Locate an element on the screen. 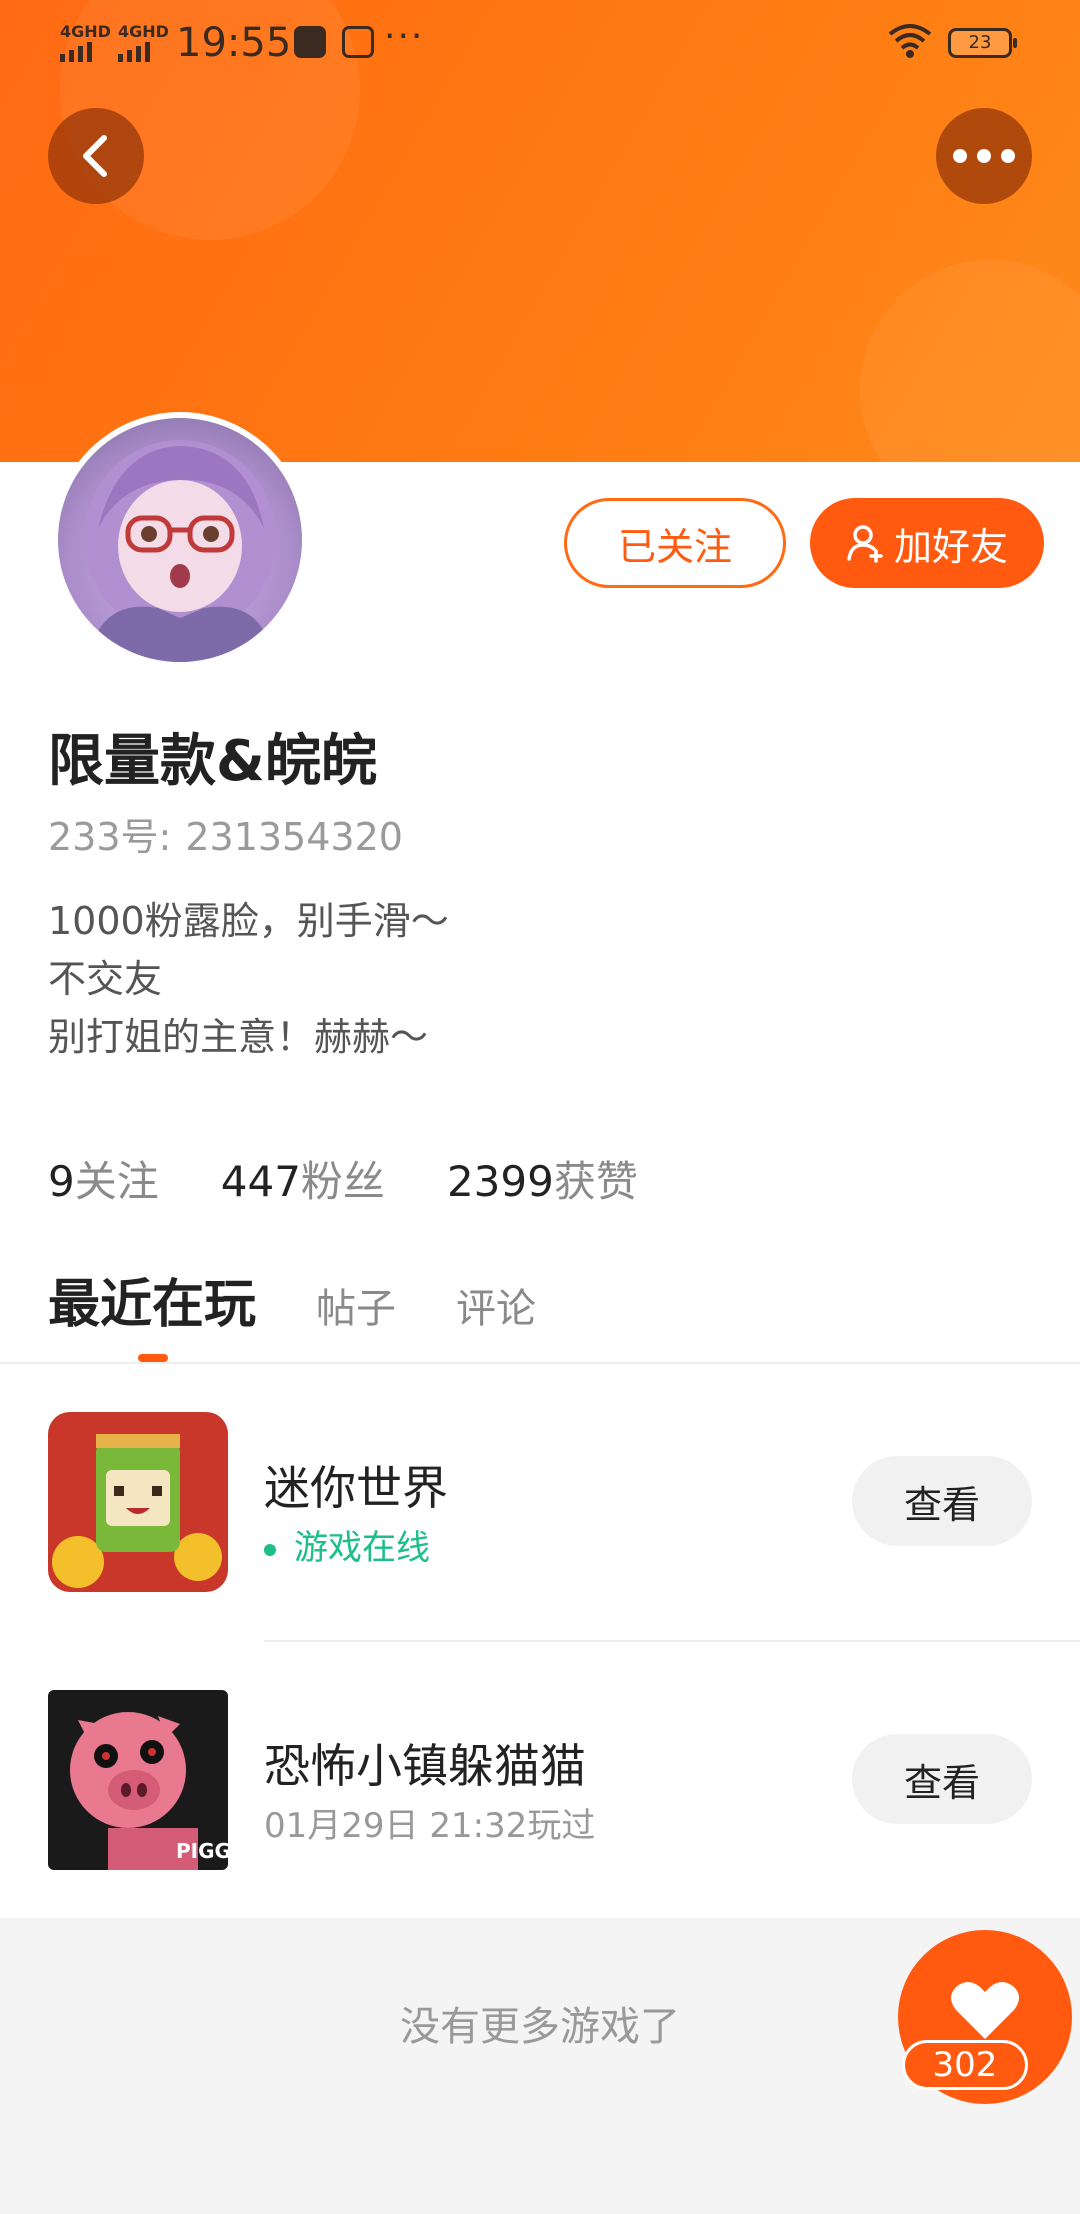 The height and width of the screenshot is (2214, 1080). status-bar: 4GHD 4GHD 19:55 ··· 23 is located at coordinates (540, 43).